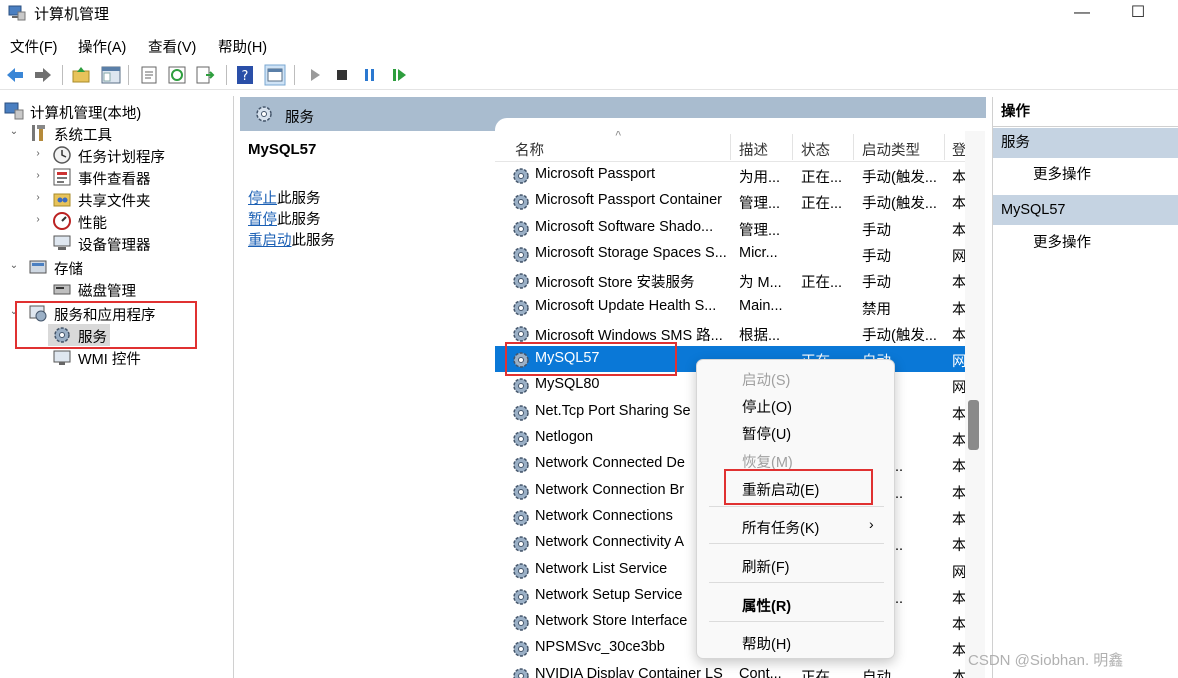  Describe the element at coordinates (399, 75) in the screenshot. I see `restart-service-icon` at that location.